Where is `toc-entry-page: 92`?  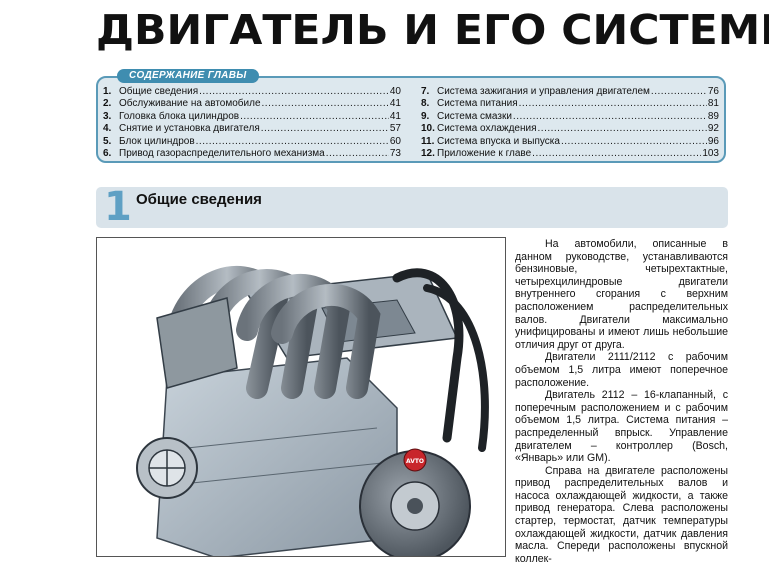 toc-entry-page: 92 is located at coordinates (713, 129).